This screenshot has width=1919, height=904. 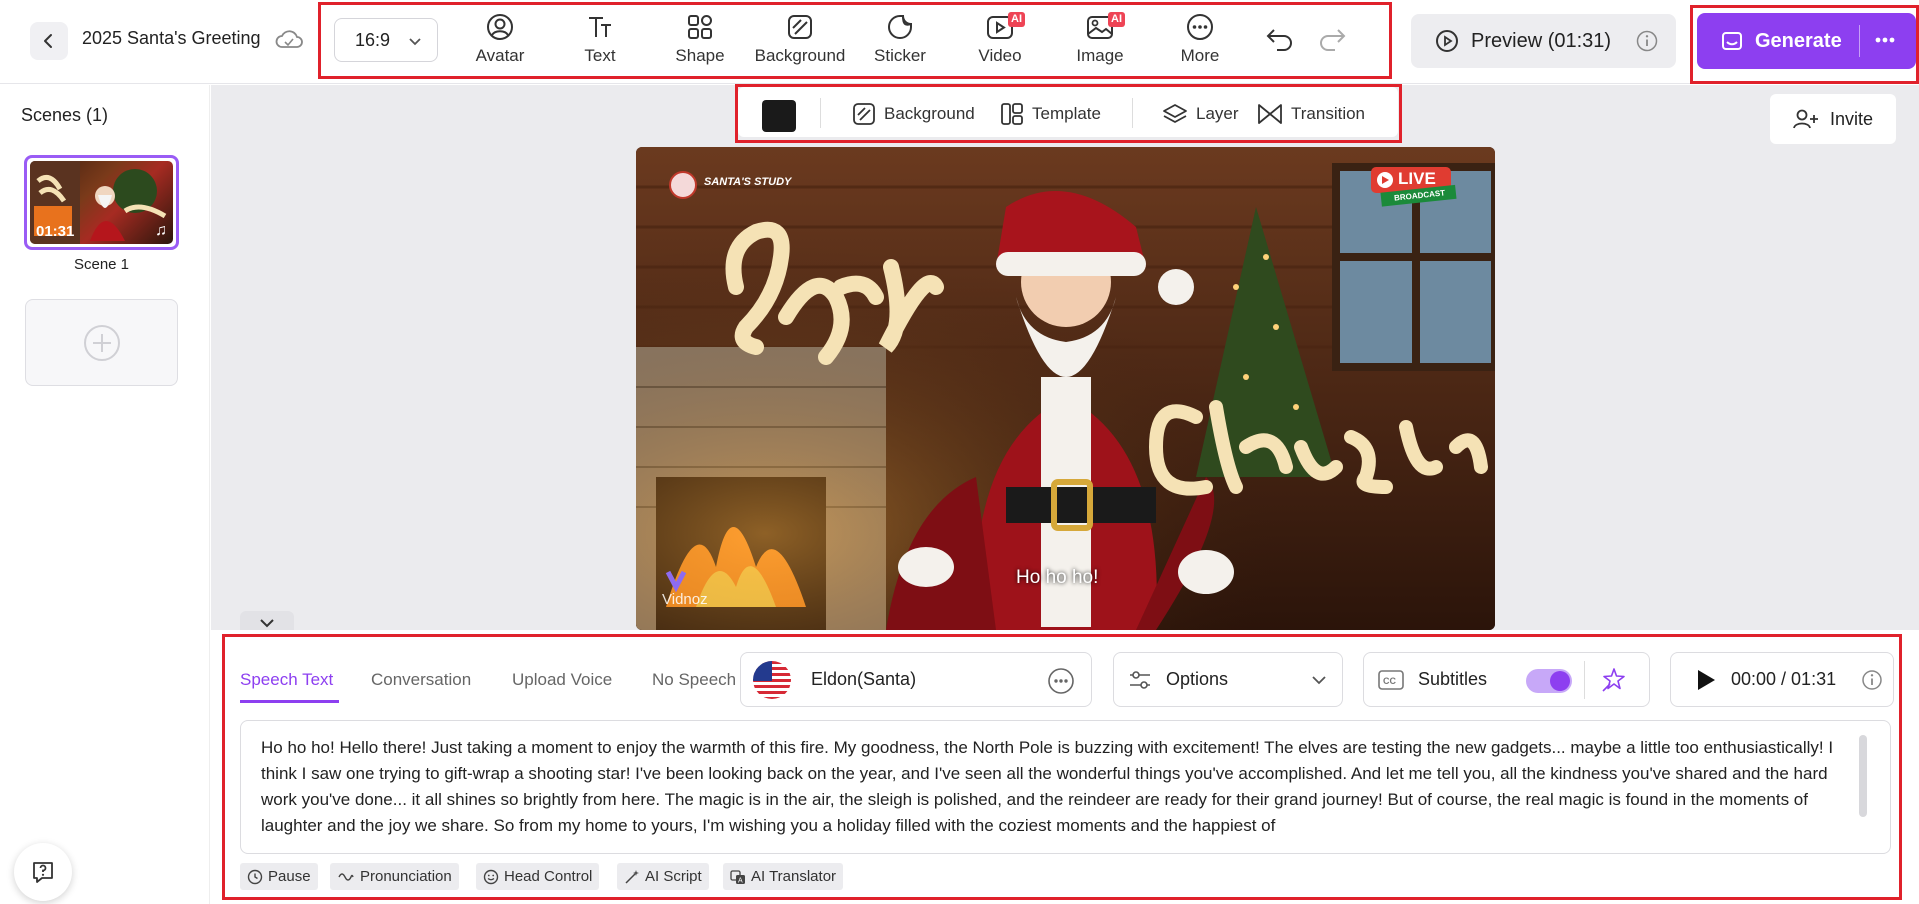 I want to click on project-title: 2025 Santa's Greeting, so click(x=171, y=38).